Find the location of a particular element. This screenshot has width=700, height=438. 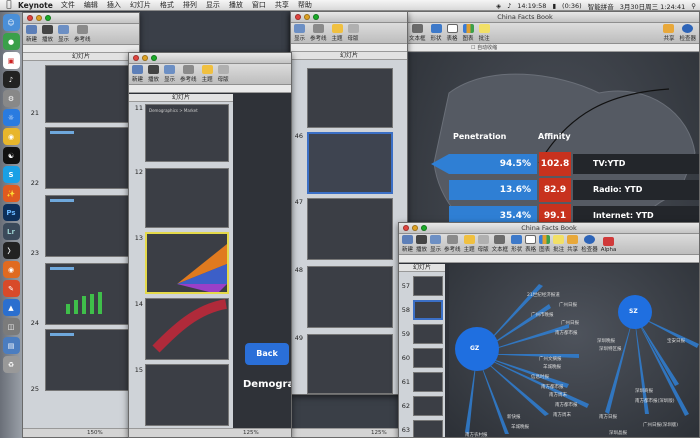

chart-button: 图表 is located at coordinates (468, 33).